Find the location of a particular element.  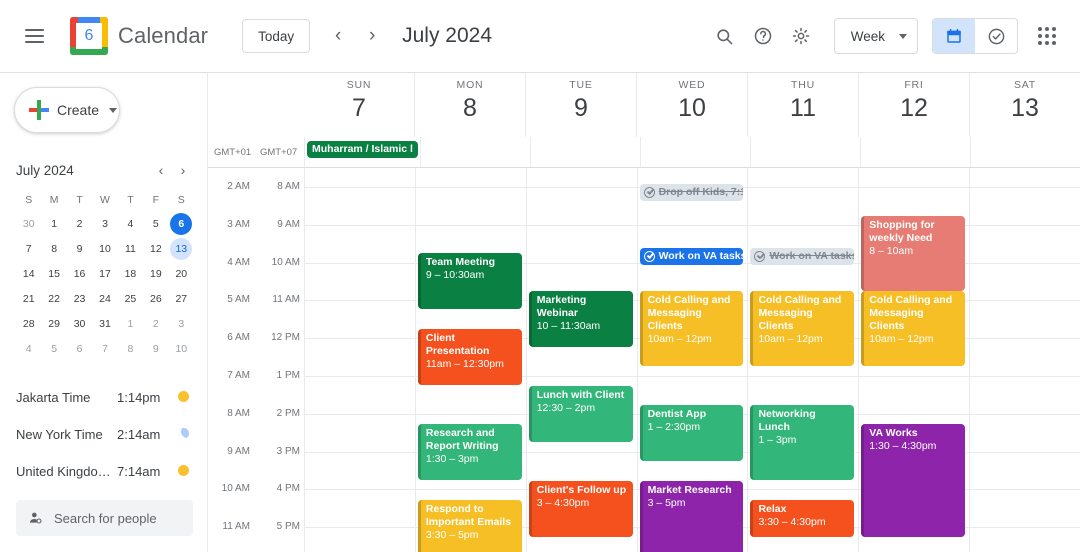

day-header-fri: FRI 12 is located at coordinates (913, 105).